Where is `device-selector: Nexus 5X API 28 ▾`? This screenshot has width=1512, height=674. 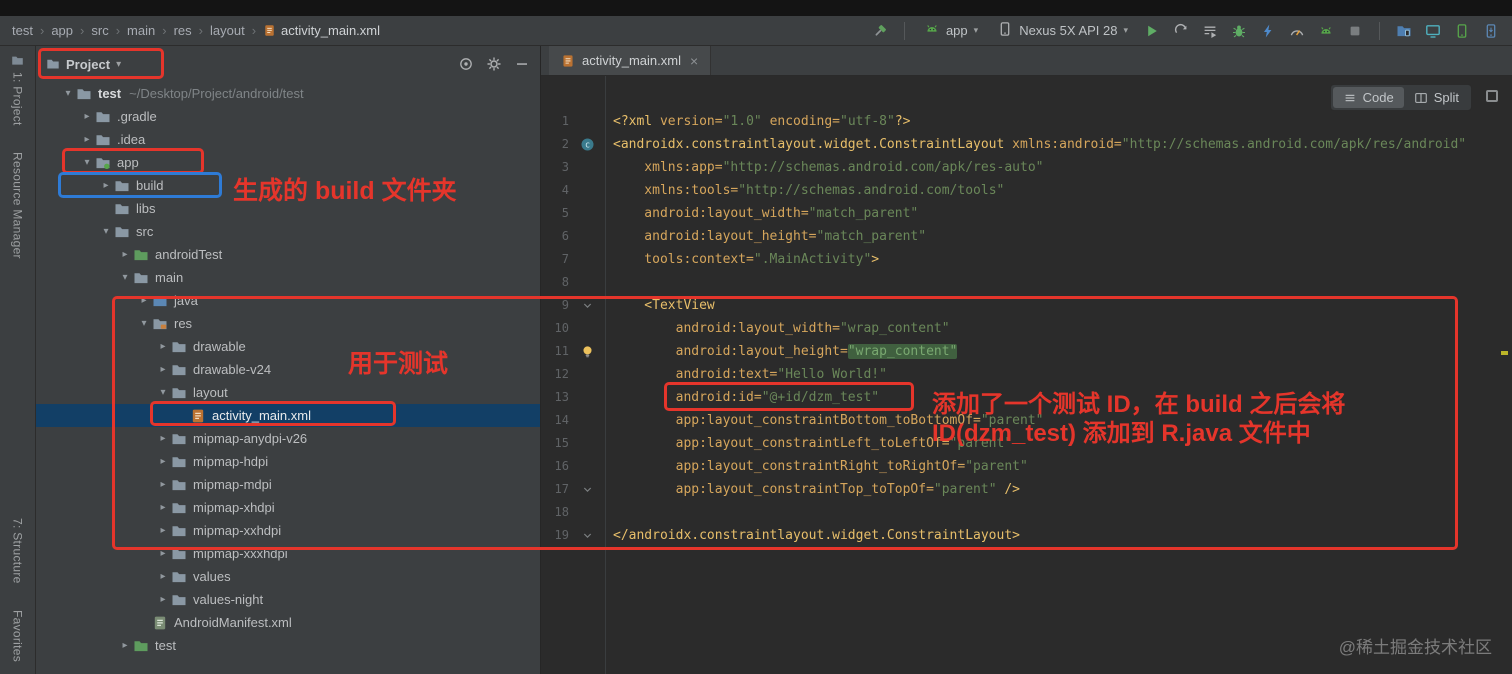
device-selector: Nexus 5X API 28 ▾ is located at coordinates (1062, 30).